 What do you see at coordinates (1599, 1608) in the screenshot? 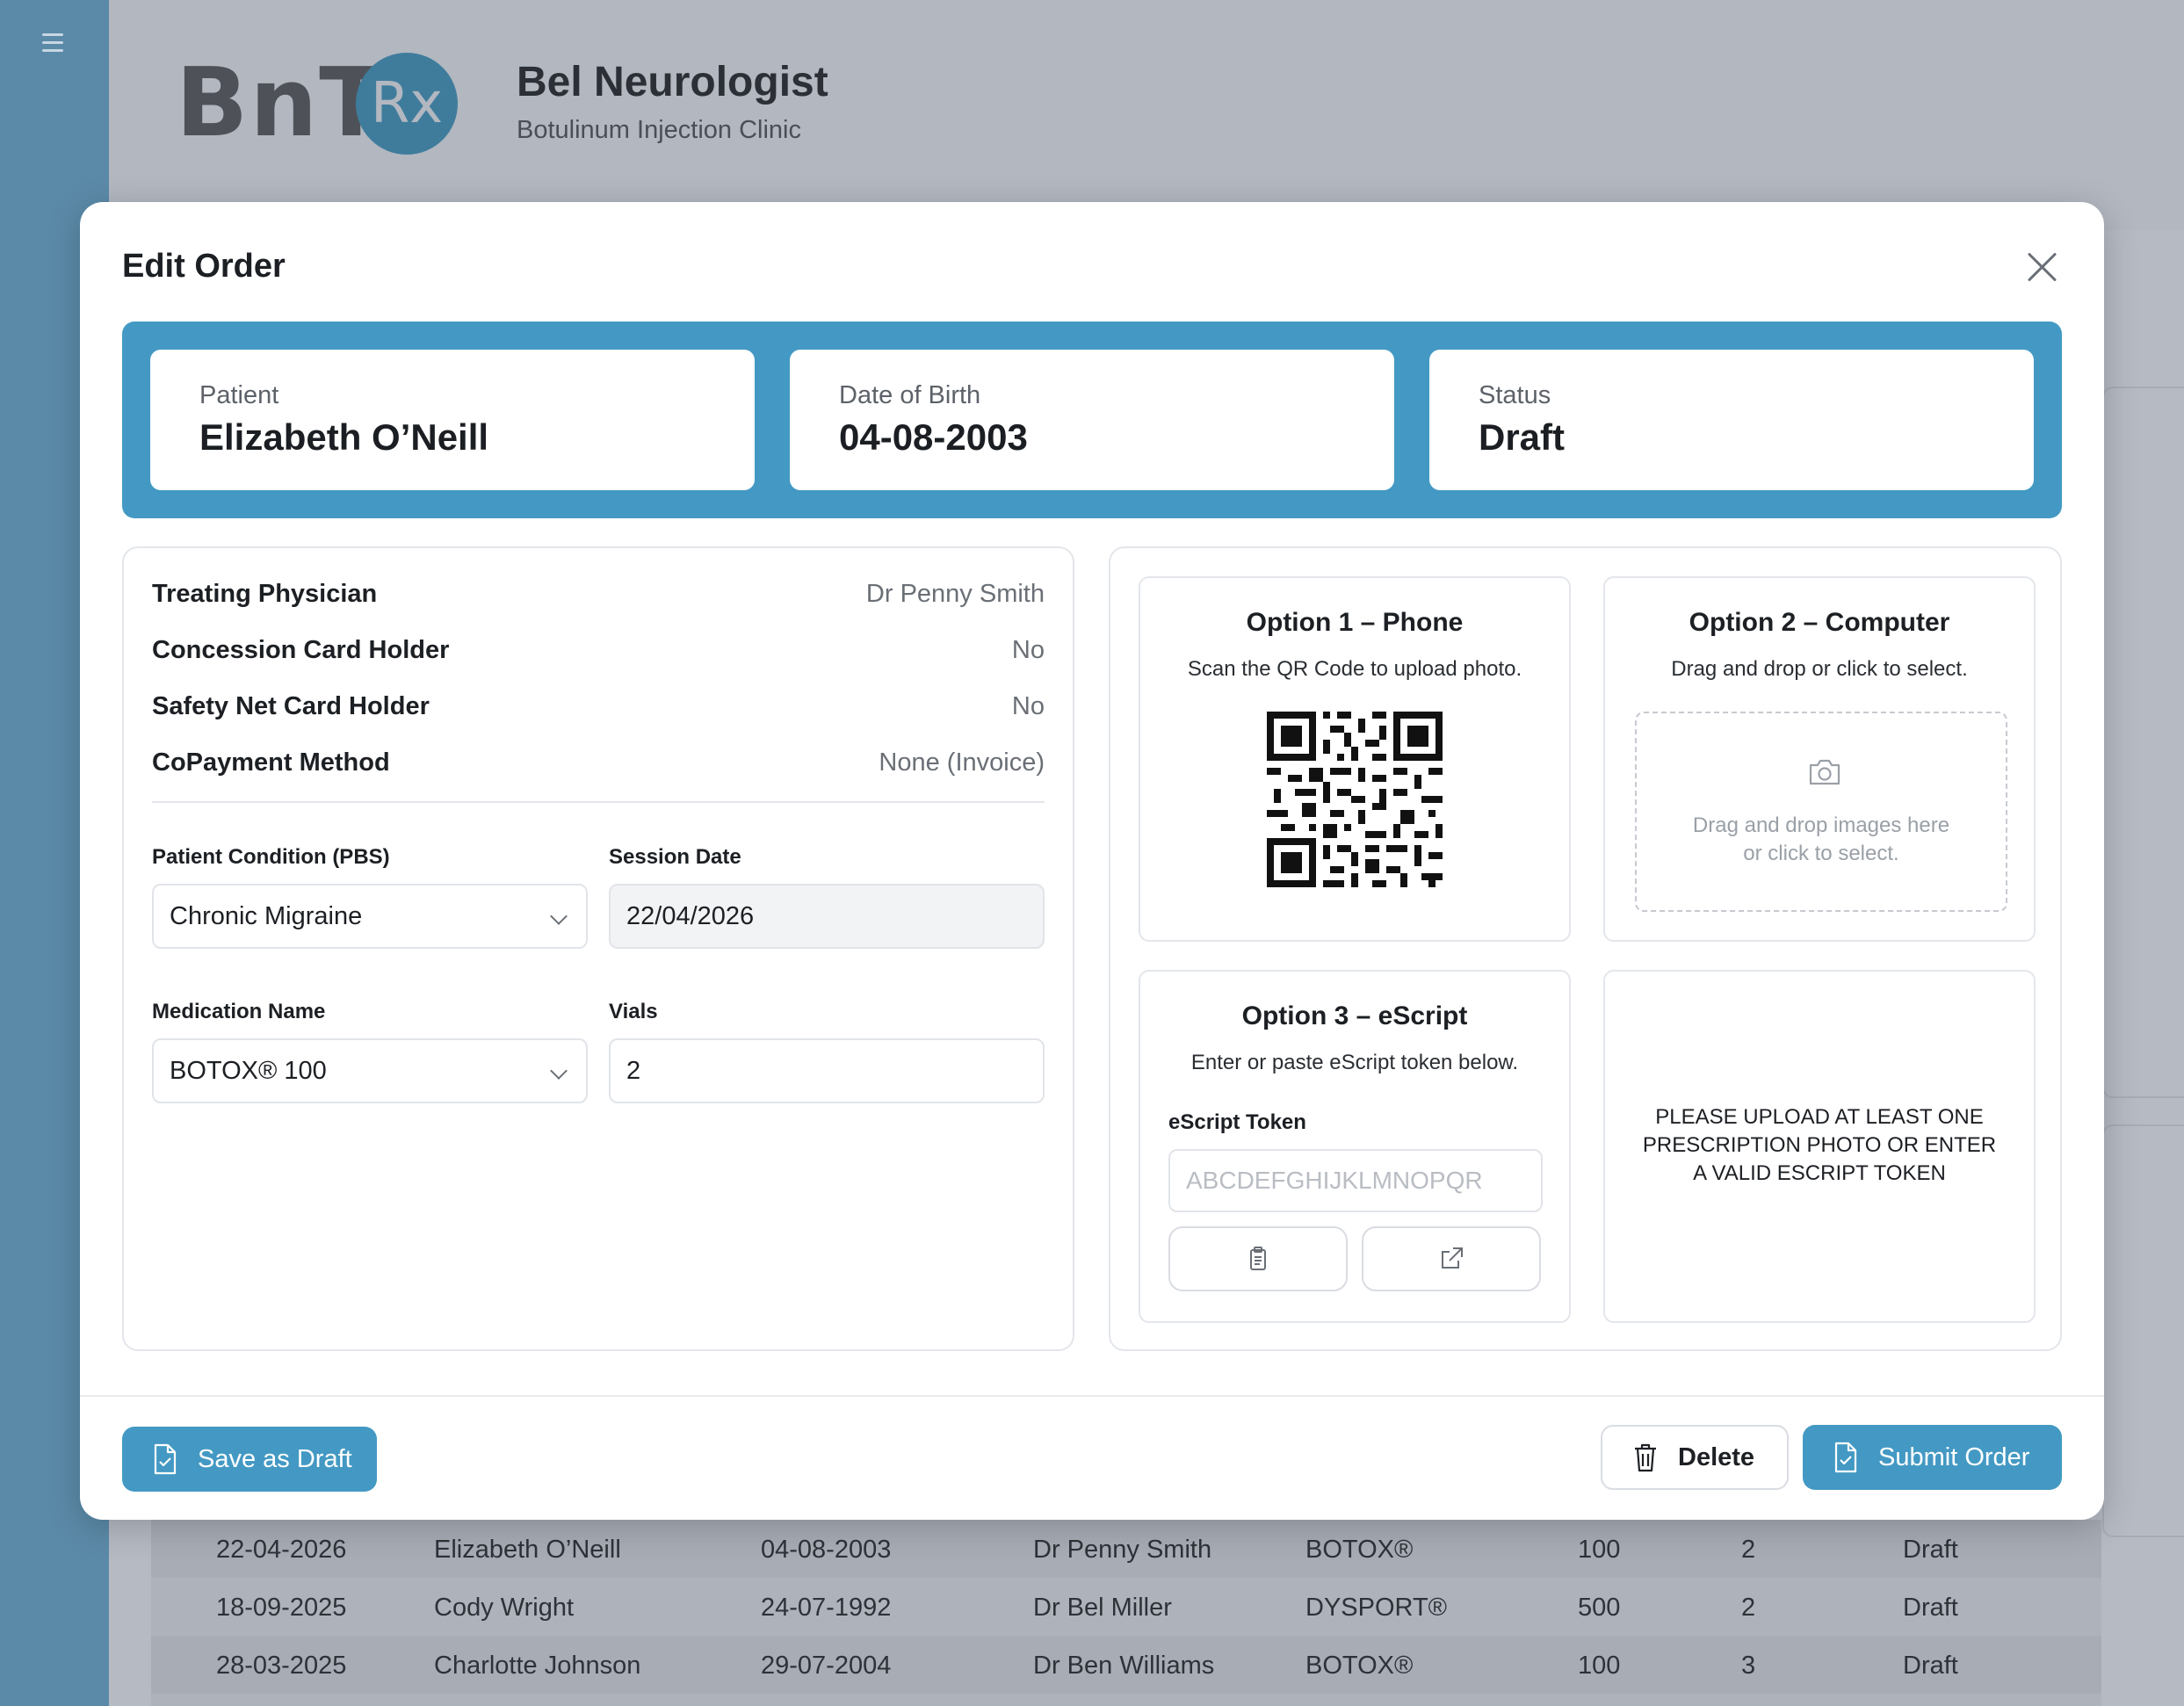
I see `table-cell: 500` at bounding box center [1599, 1608].